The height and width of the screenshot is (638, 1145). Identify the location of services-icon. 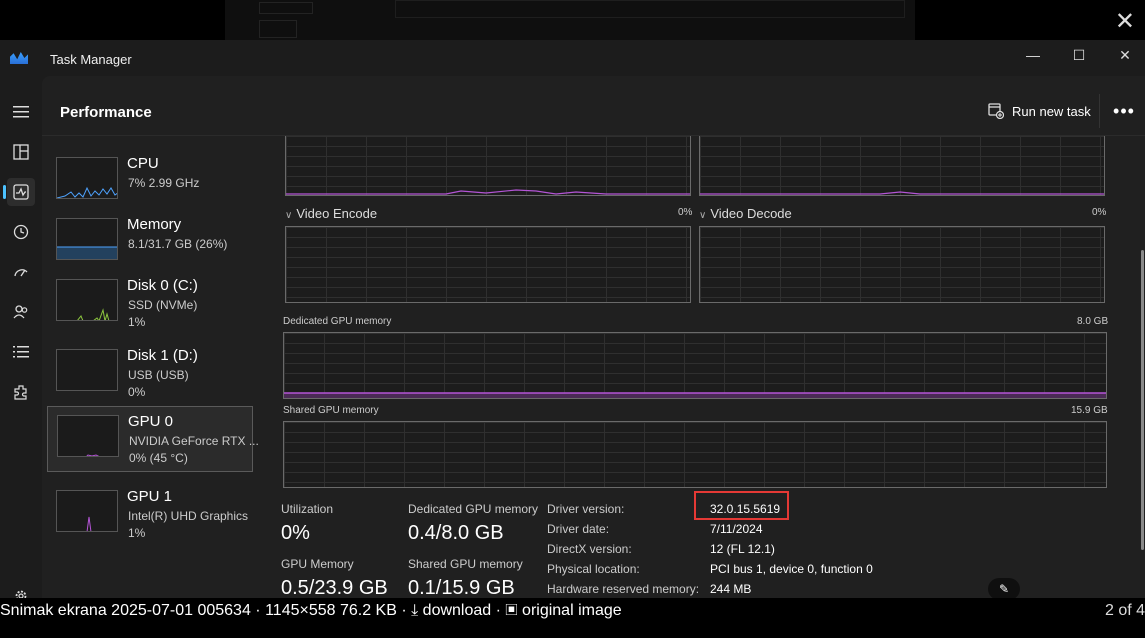
(21, 392).